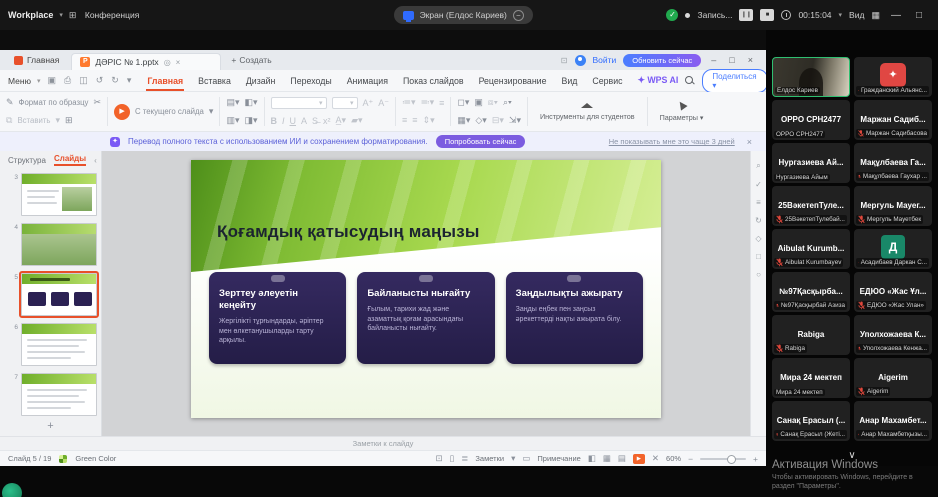  Describe the element at coordinates (95, 160) in the screenshot. I see `collapse-panel-icon: ‹` at that location.